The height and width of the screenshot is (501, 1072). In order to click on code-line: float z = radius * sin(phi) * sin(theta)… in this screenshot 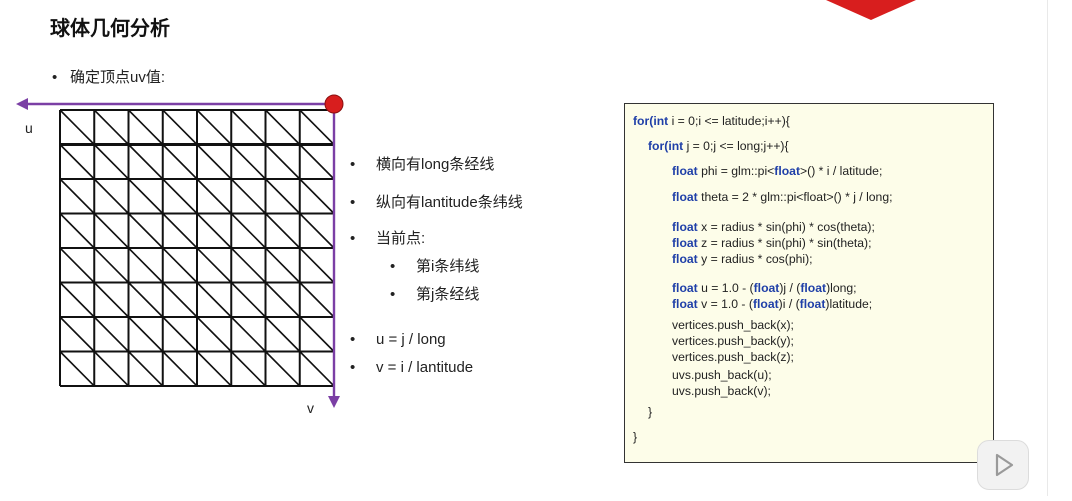, I will do `click(771, 243)`.